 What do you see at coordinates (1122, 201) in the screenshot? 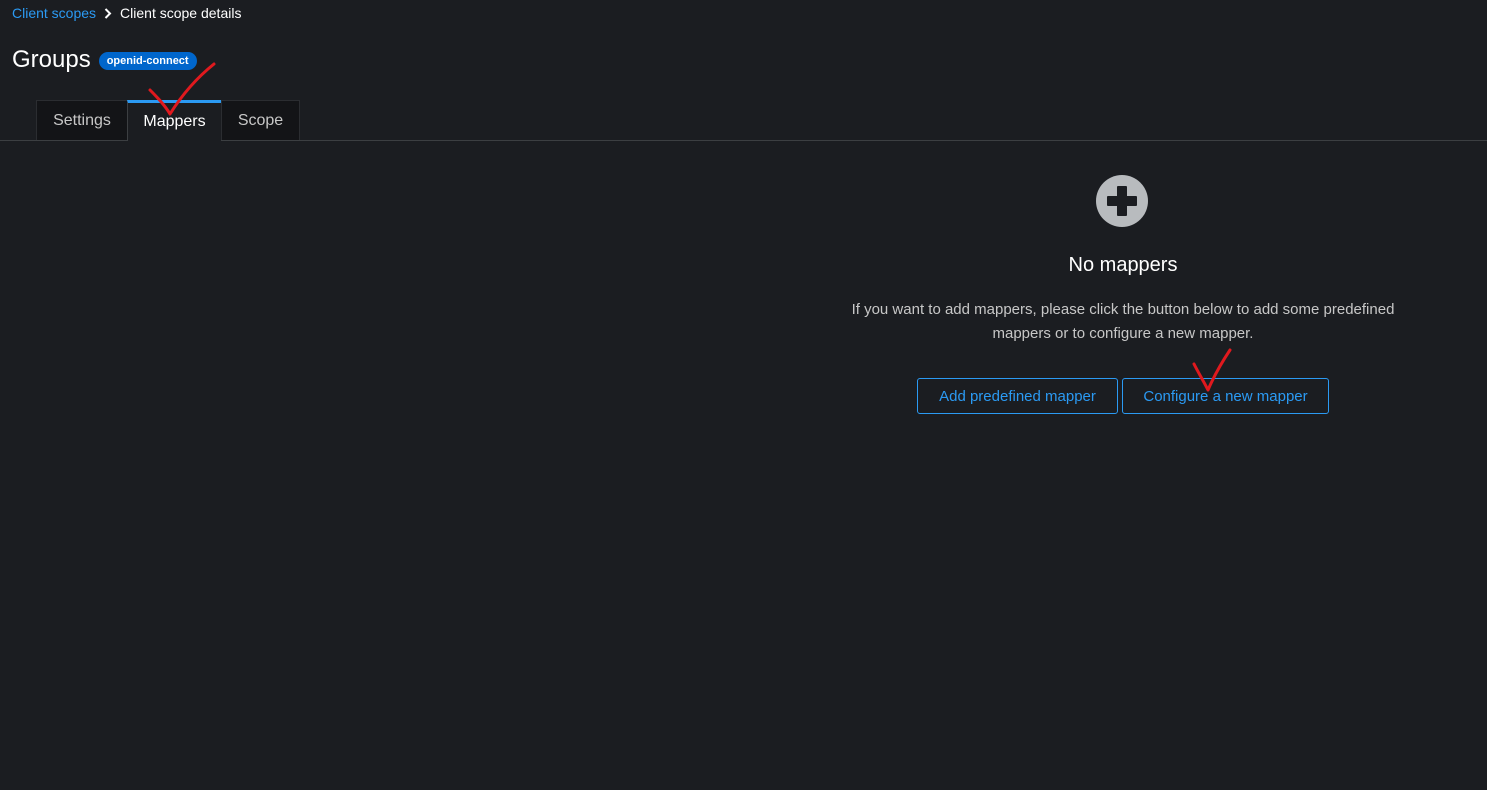
I see `plus-circle-icon` at bounding box center [1122, 201].